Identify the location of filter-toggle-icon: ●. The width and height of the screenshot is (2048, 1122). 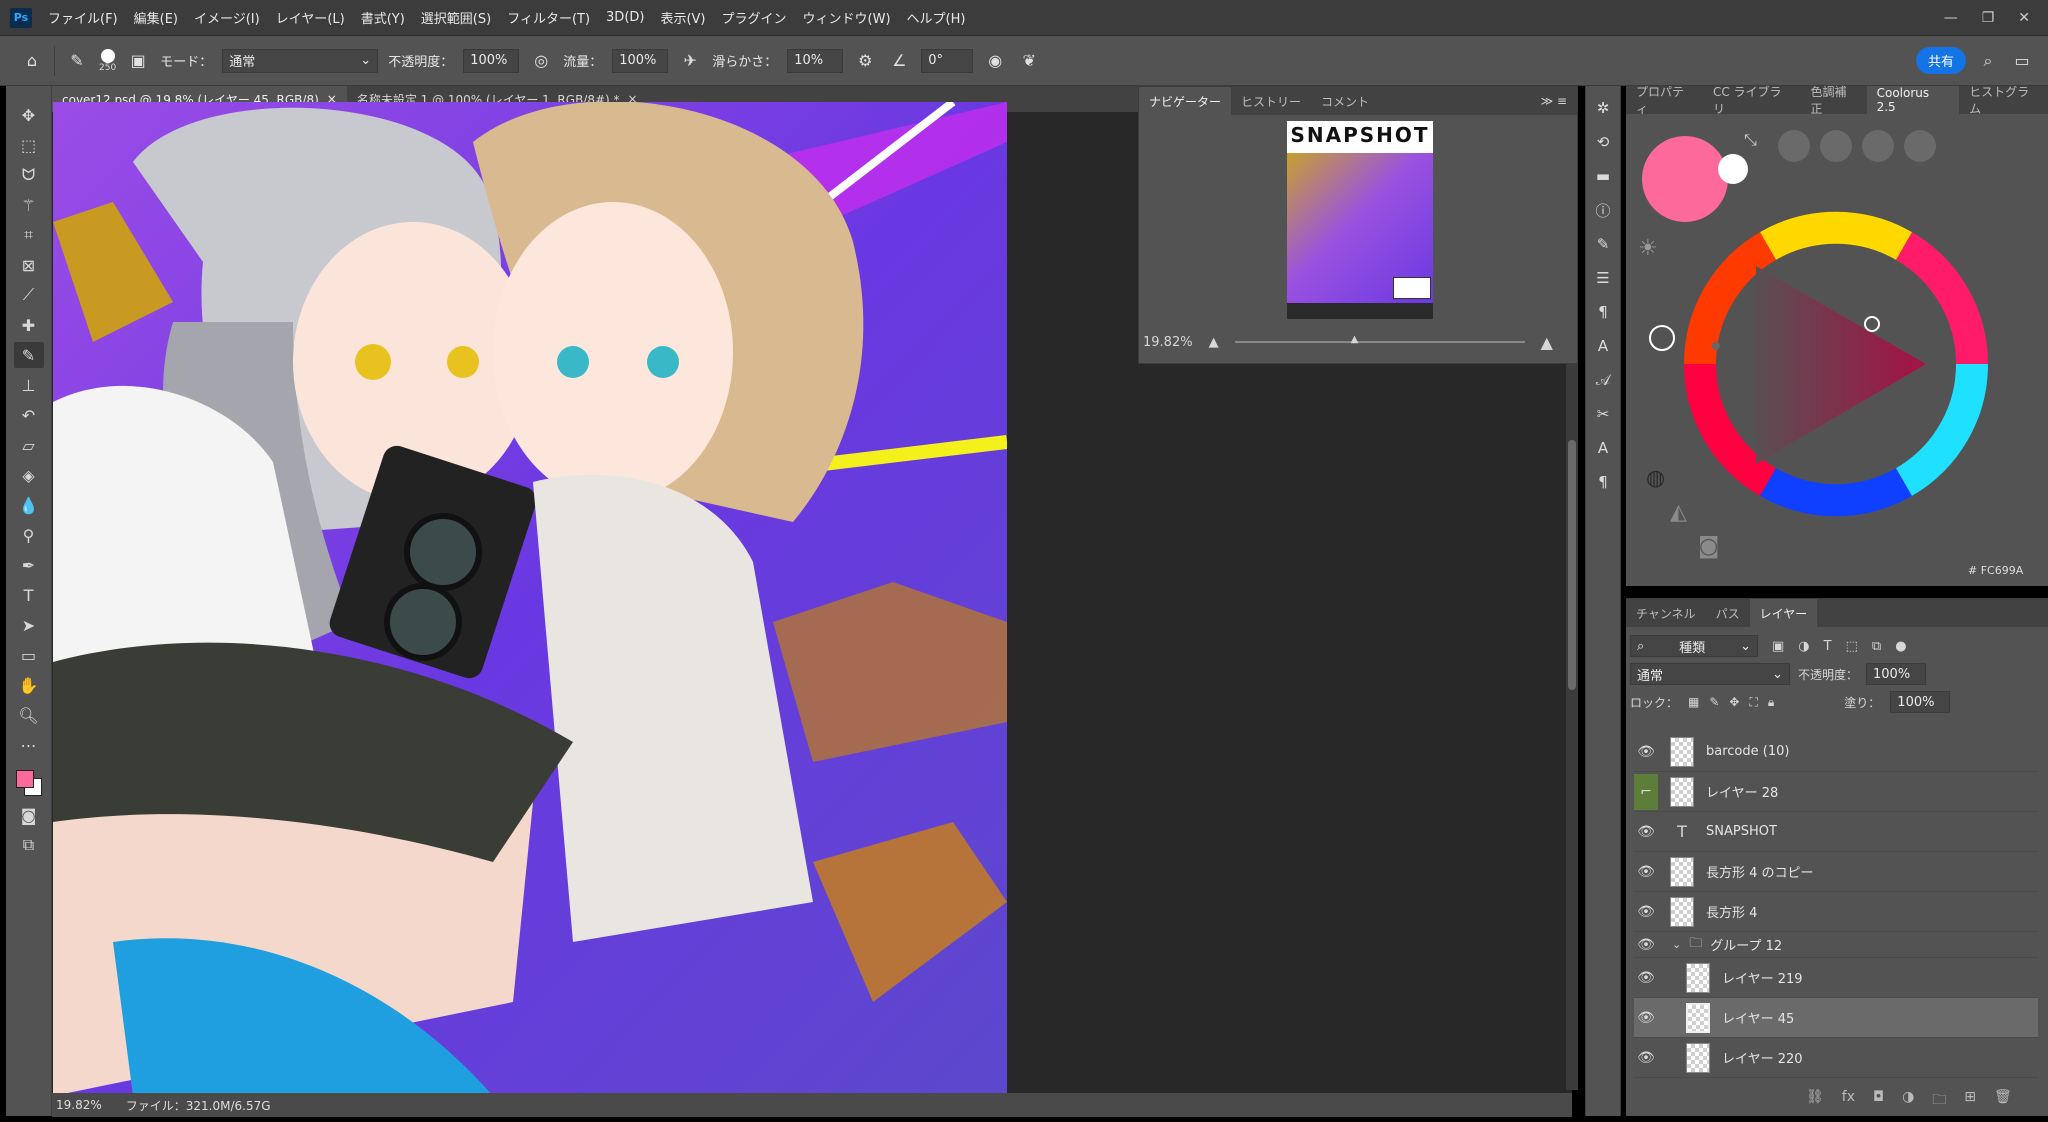
(1900, 646).